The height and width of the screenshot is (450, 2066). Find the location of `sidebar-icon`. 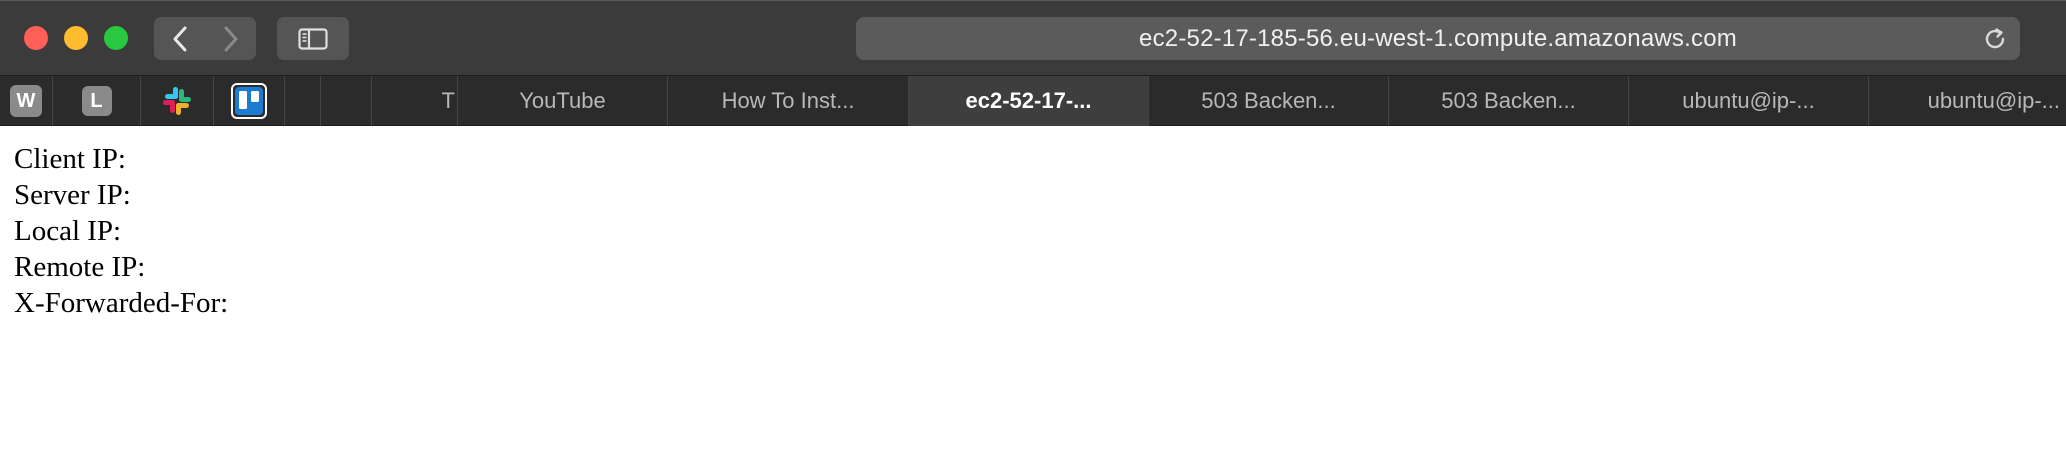

sidebar-icon is located at coordinates (313, 38).